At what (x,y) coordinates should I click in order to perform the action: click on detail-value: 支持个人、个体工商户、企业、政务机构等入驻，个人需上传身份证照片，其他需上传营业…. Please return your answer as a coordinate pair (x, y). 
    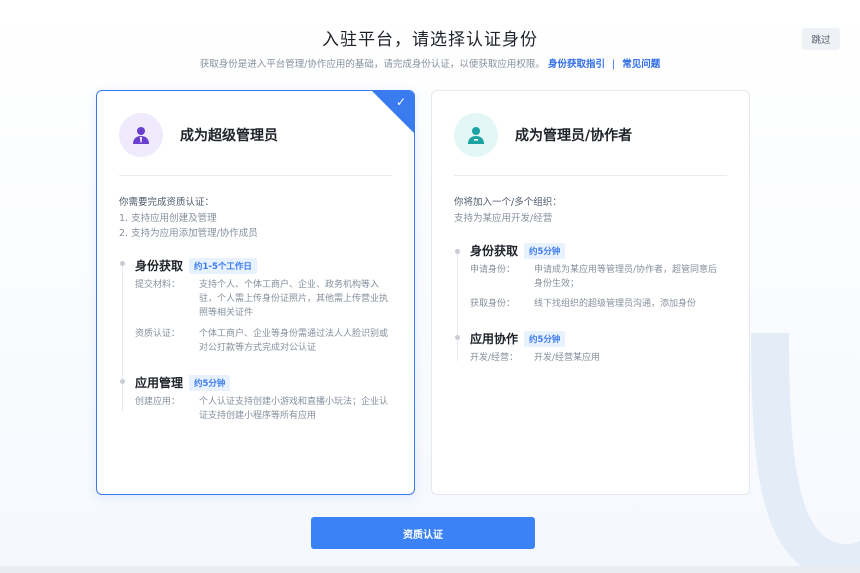
    Looking at the image, I should click on (294, 299).